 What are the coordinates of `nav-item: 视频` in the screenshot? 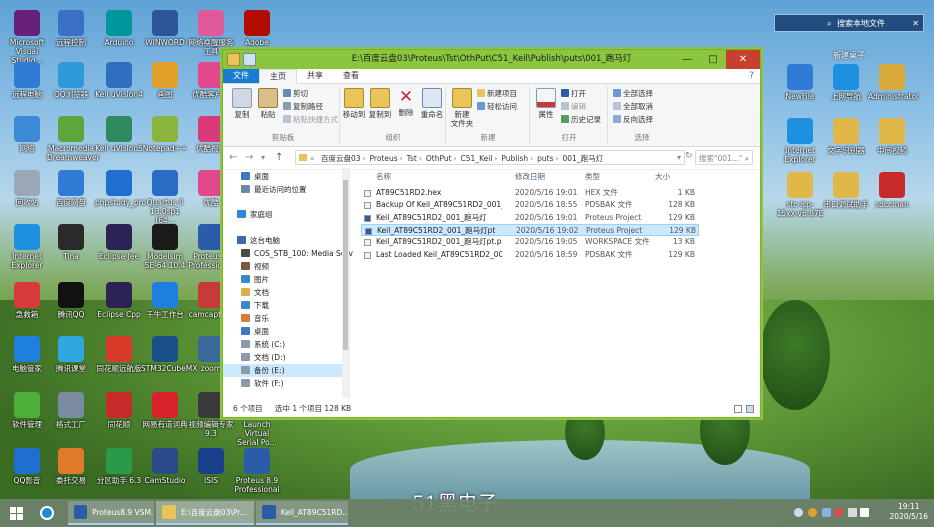 It's located at (282, 266).